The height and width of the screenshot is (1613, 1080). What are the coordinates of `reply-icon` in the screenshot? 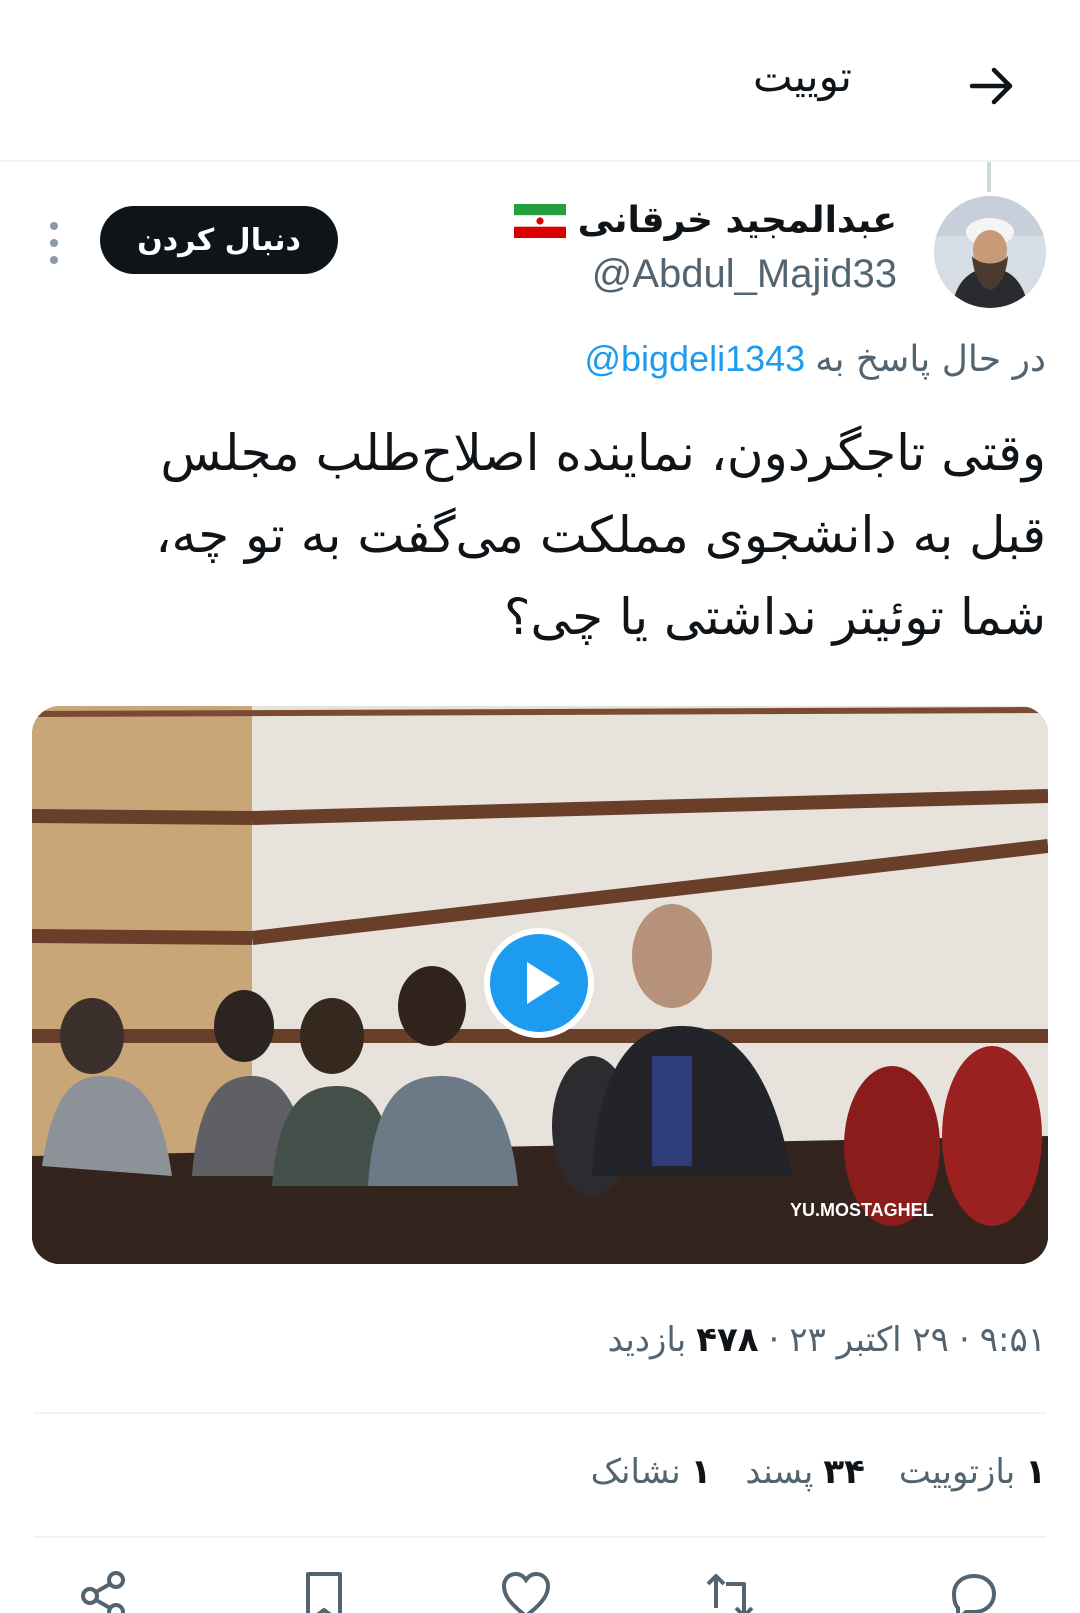 It's located at (974, 1590).